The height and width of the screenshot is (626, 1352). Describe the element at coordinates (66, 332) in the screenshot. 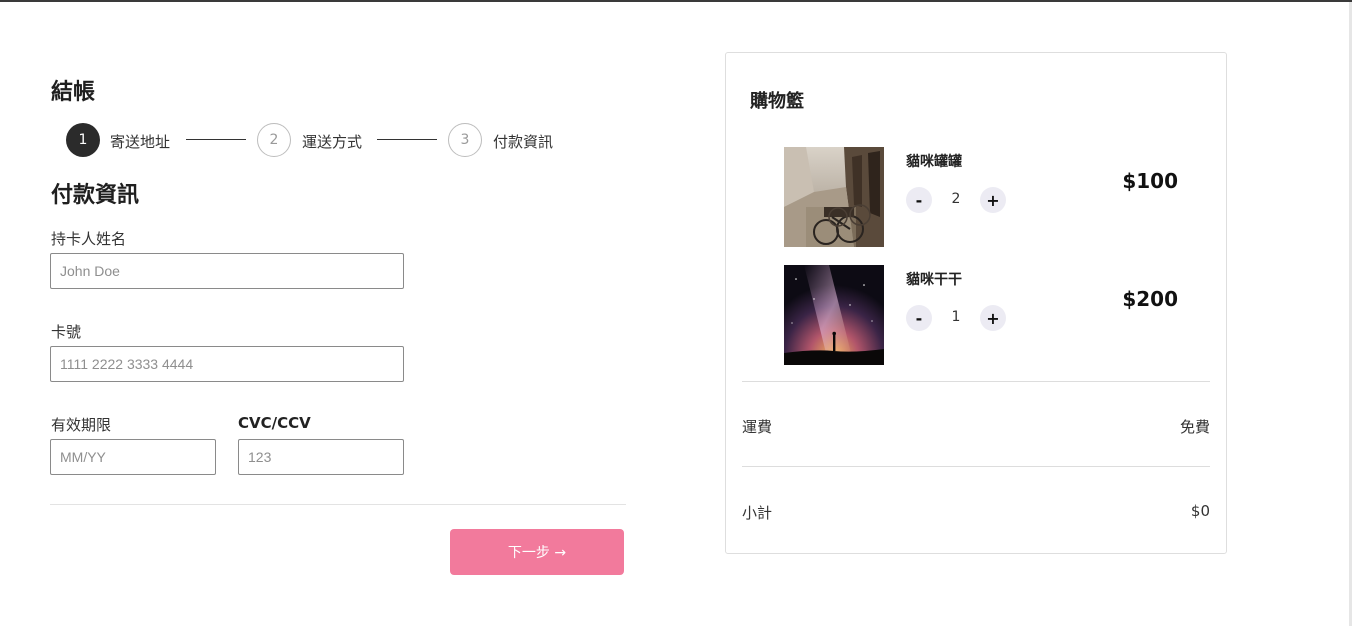

I see `card-number-label: 卡號` at that location.